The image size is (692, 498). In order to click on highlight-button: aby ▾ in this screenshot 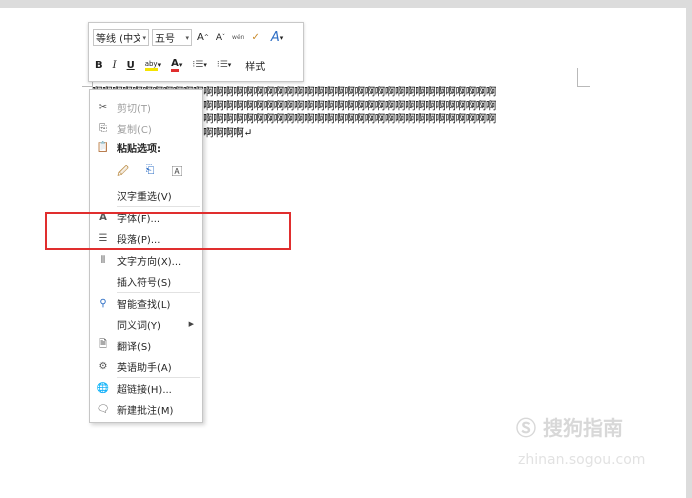, I will do `click(153, 65)`.